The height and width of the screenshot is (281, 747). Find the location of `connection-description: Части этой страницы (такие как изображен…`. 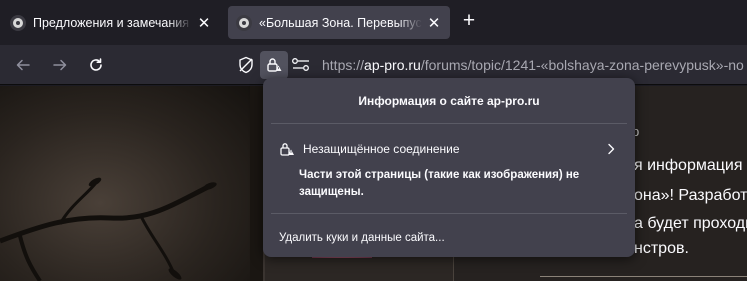

connection-description: Части этой страницы (такие как изображен… is located at coordinates (439, 183).